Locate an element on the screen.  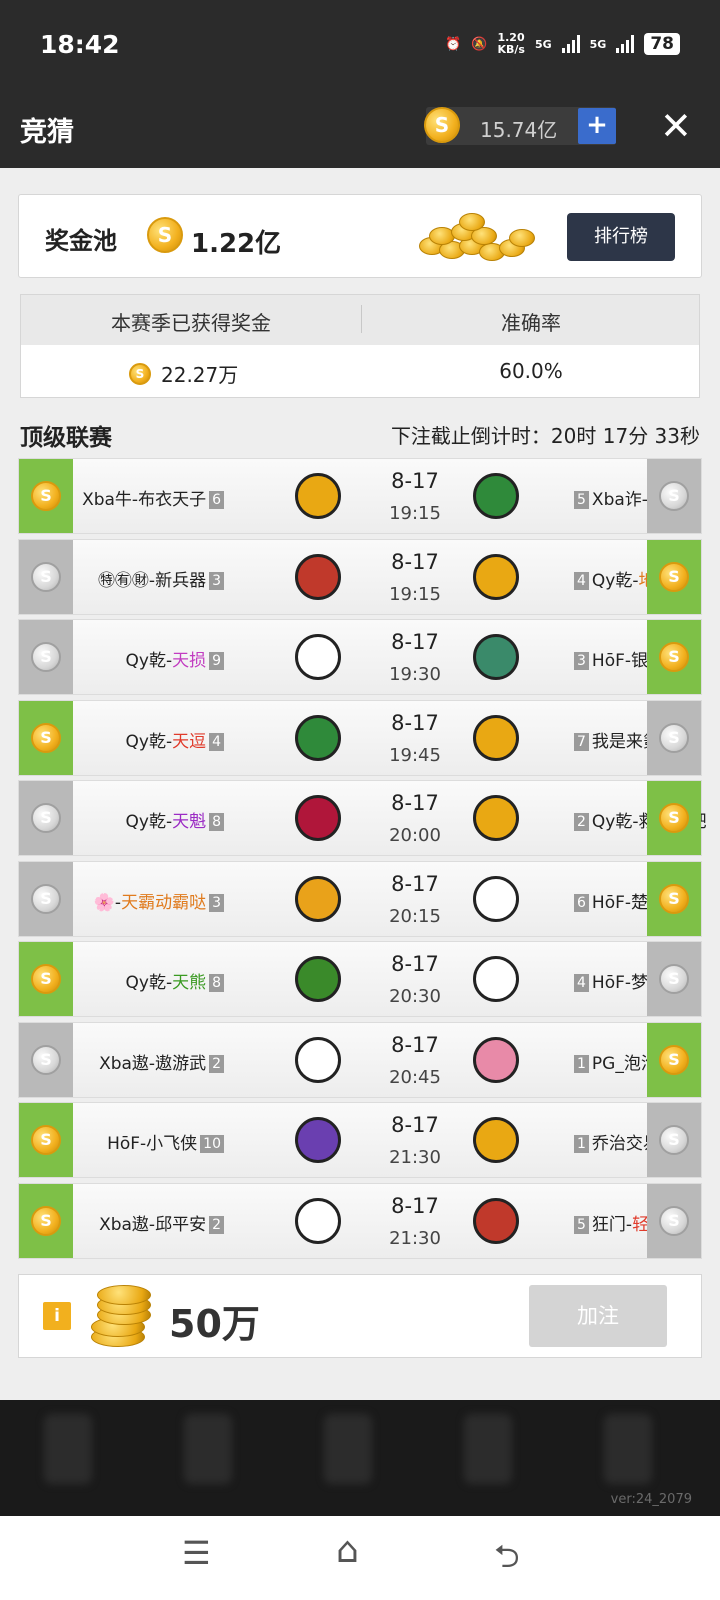
home-team-name: Qy乾-天魁 8 is located at coordinates (177, 819).